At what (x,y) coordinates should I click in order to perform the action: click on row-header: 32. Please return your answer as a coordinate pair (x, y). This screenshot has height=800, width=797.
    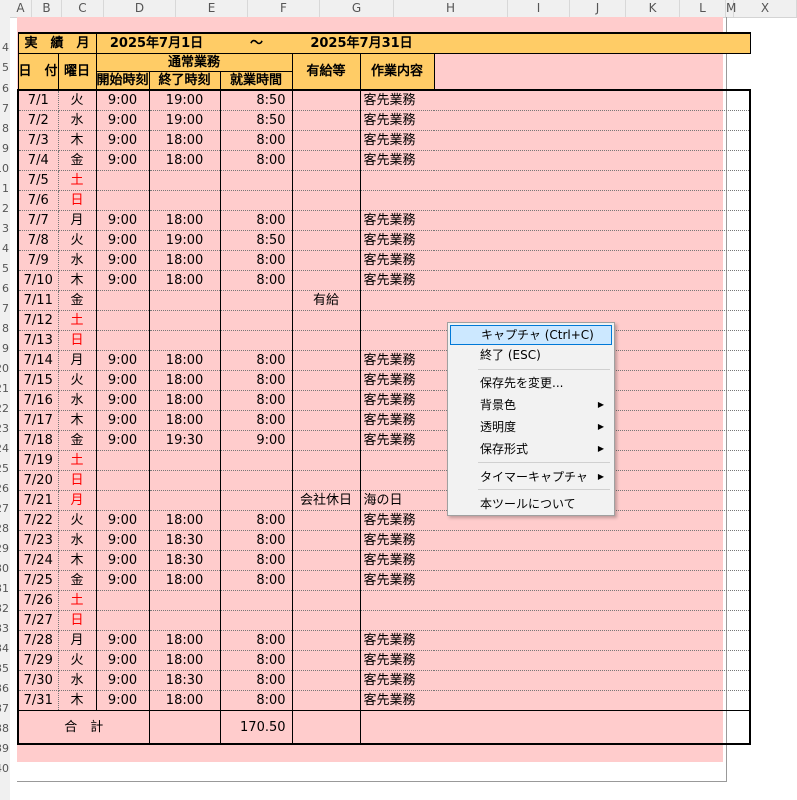
    Looking at the image, I should click on (4, 609).